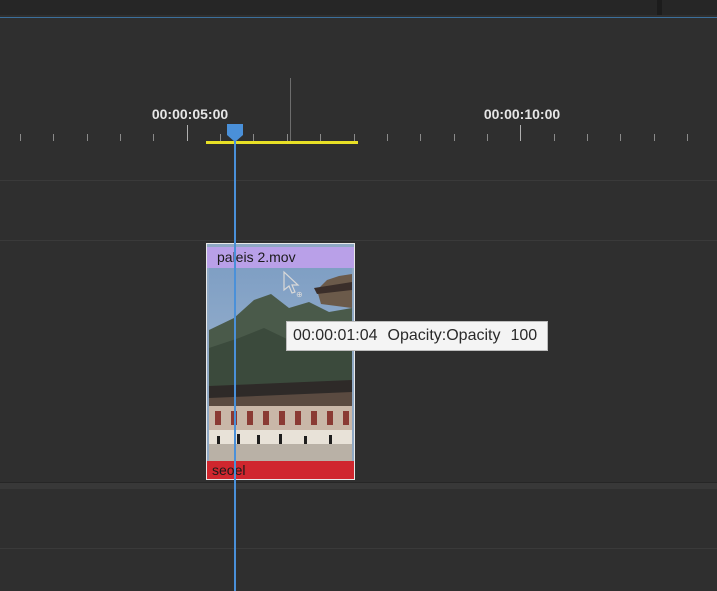 Image resolution: width=717 pixels, height=591 pixels. I want to click on tooltip-value: 100, so click(524, 335).